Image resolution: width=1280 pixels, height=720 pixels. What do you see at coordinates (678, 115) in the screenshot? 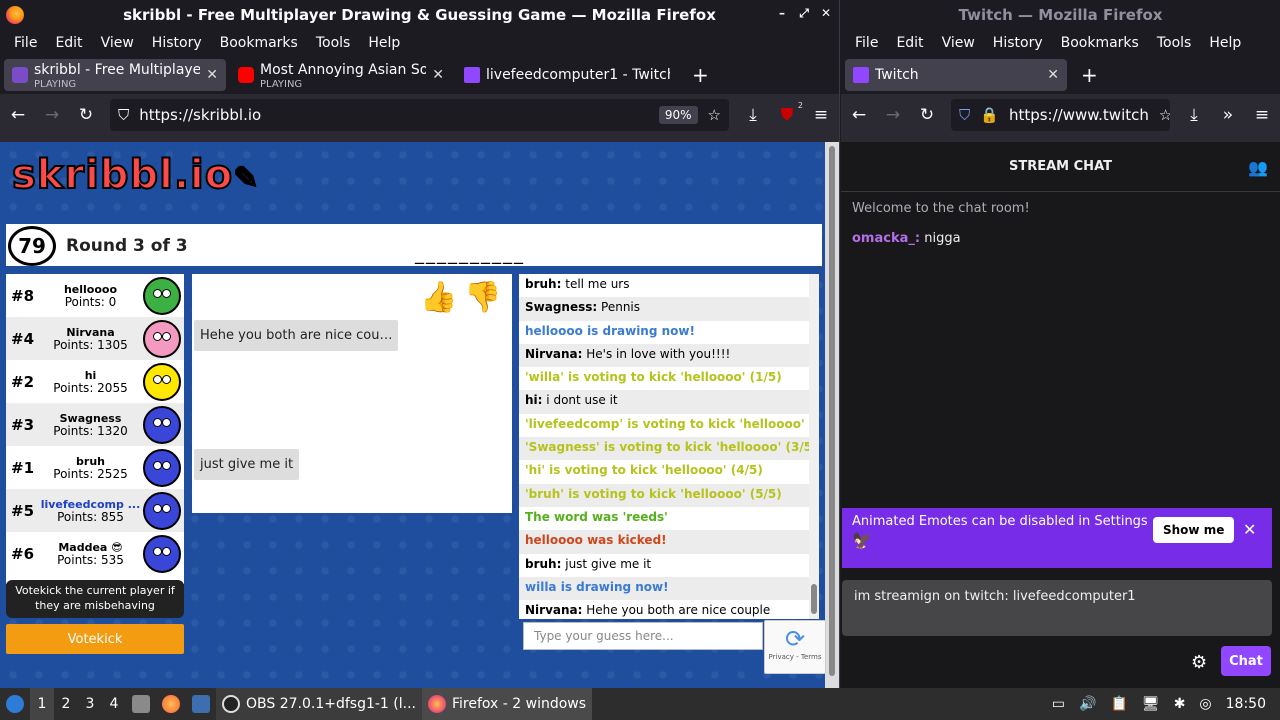
I see `zoom-level: 90%` at bounding box center [678, 115].